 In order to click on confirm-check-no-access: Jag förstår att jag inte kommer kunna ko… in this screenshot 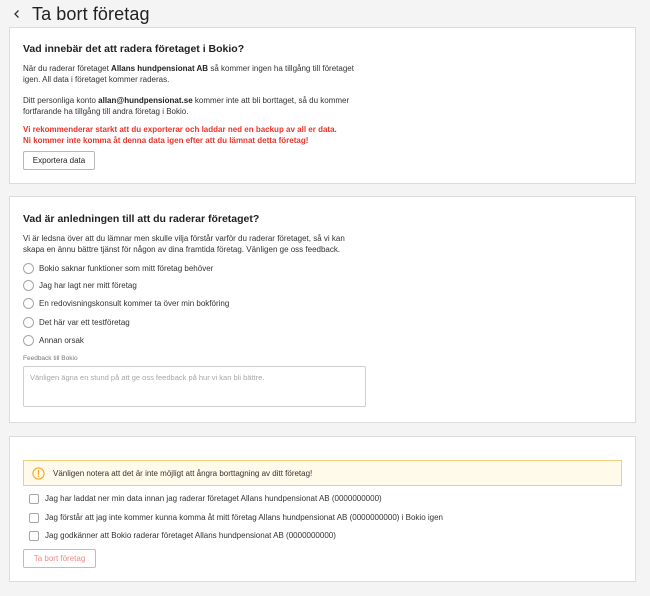, I will do `click(236, 517)`.